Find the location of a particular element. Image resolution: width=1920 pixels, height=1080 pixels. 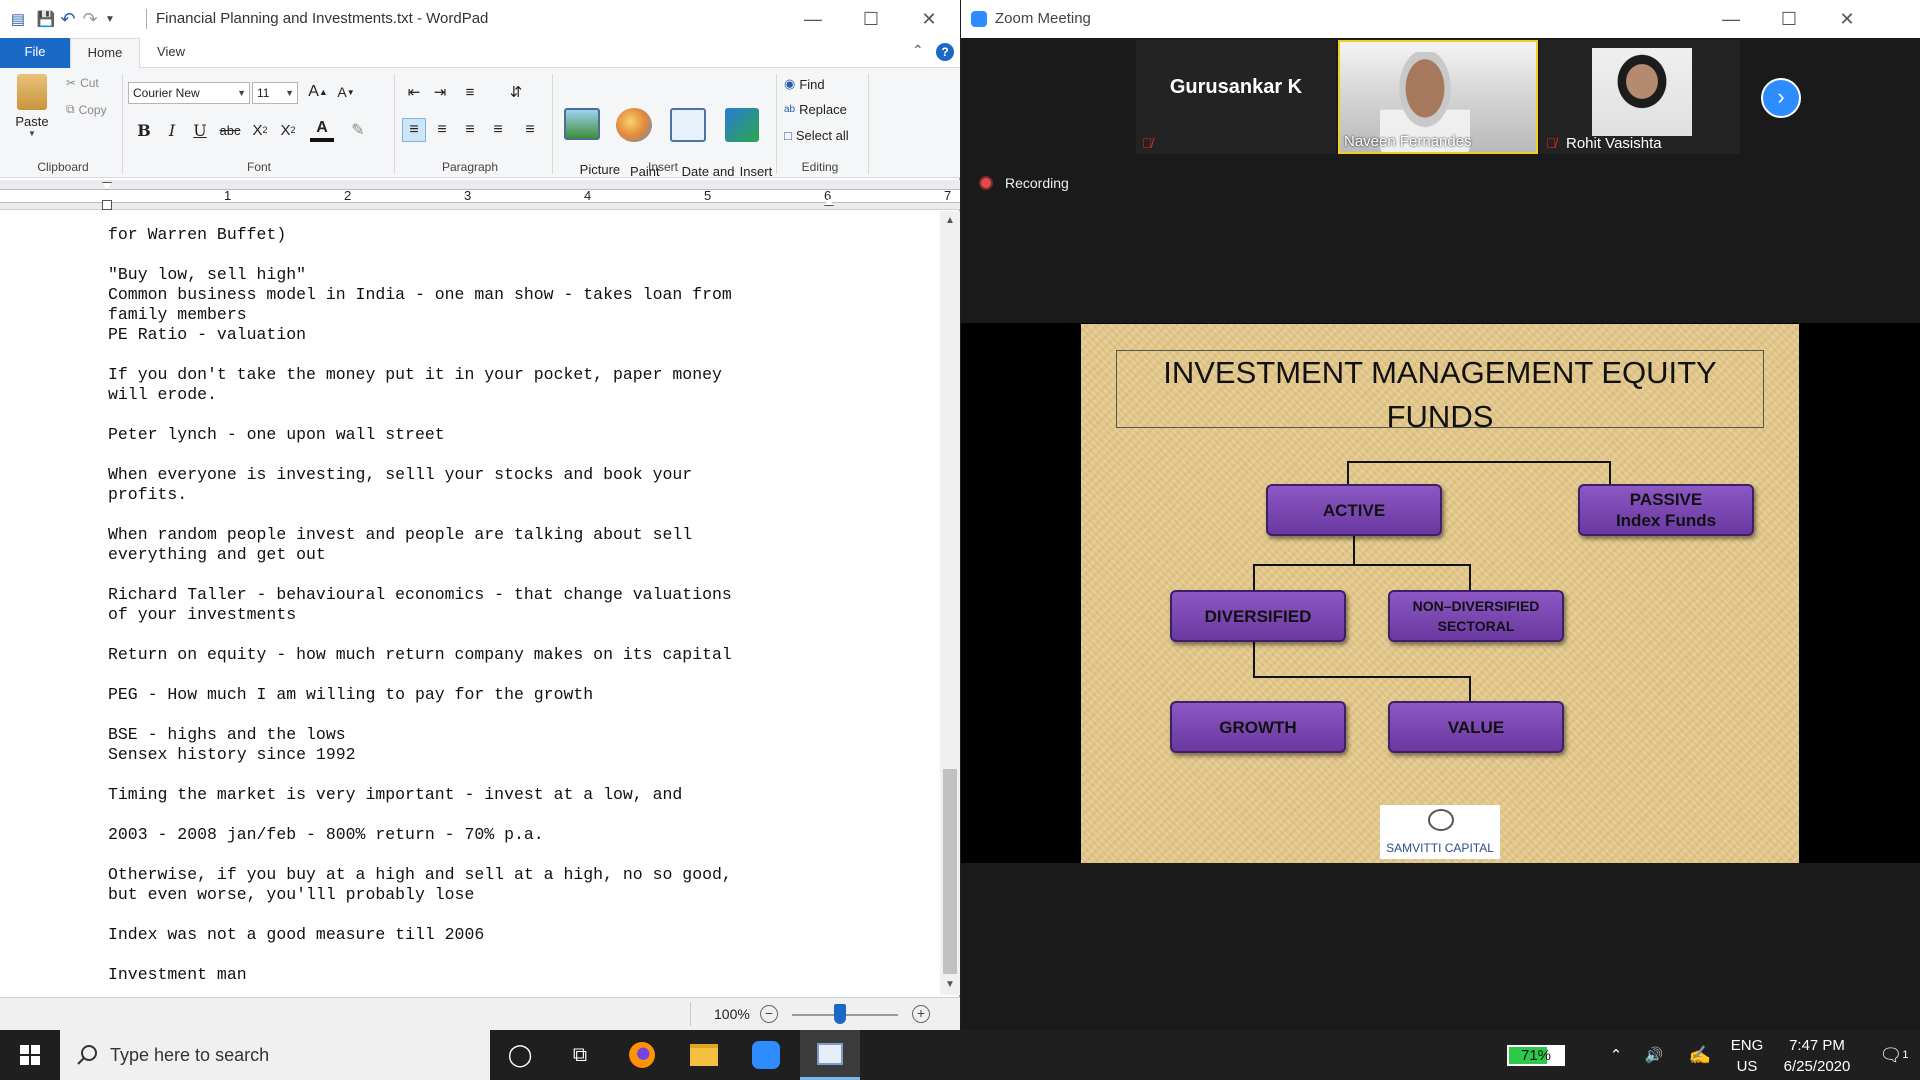

replace-button: ab Replace is located at coordinates (815, 109).